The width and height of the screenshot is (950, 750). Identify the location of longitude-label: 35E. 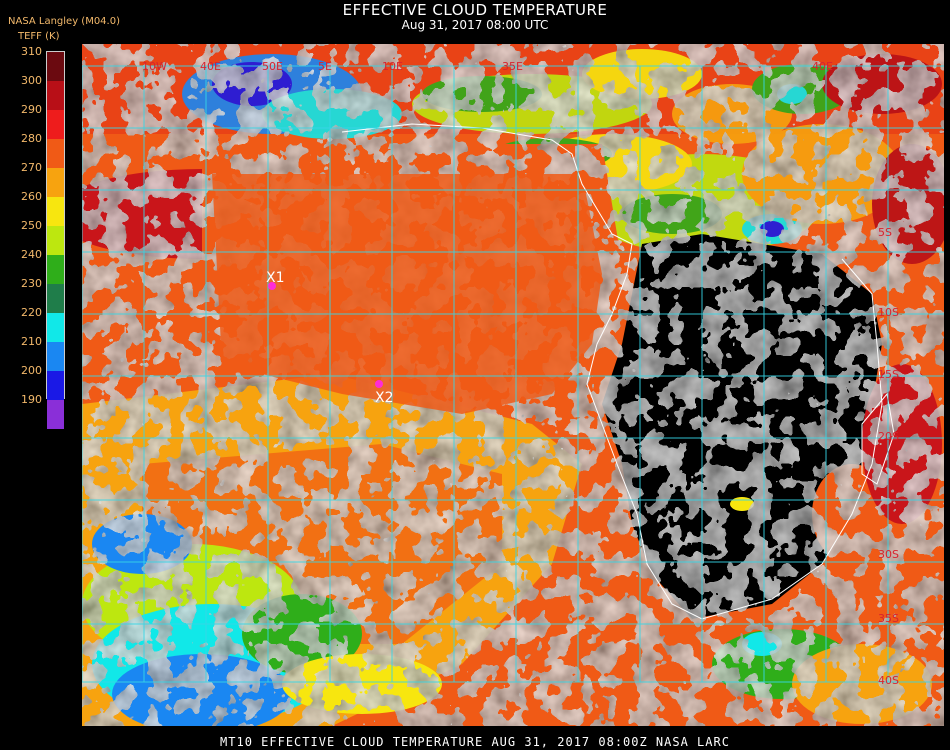
(512, 66).